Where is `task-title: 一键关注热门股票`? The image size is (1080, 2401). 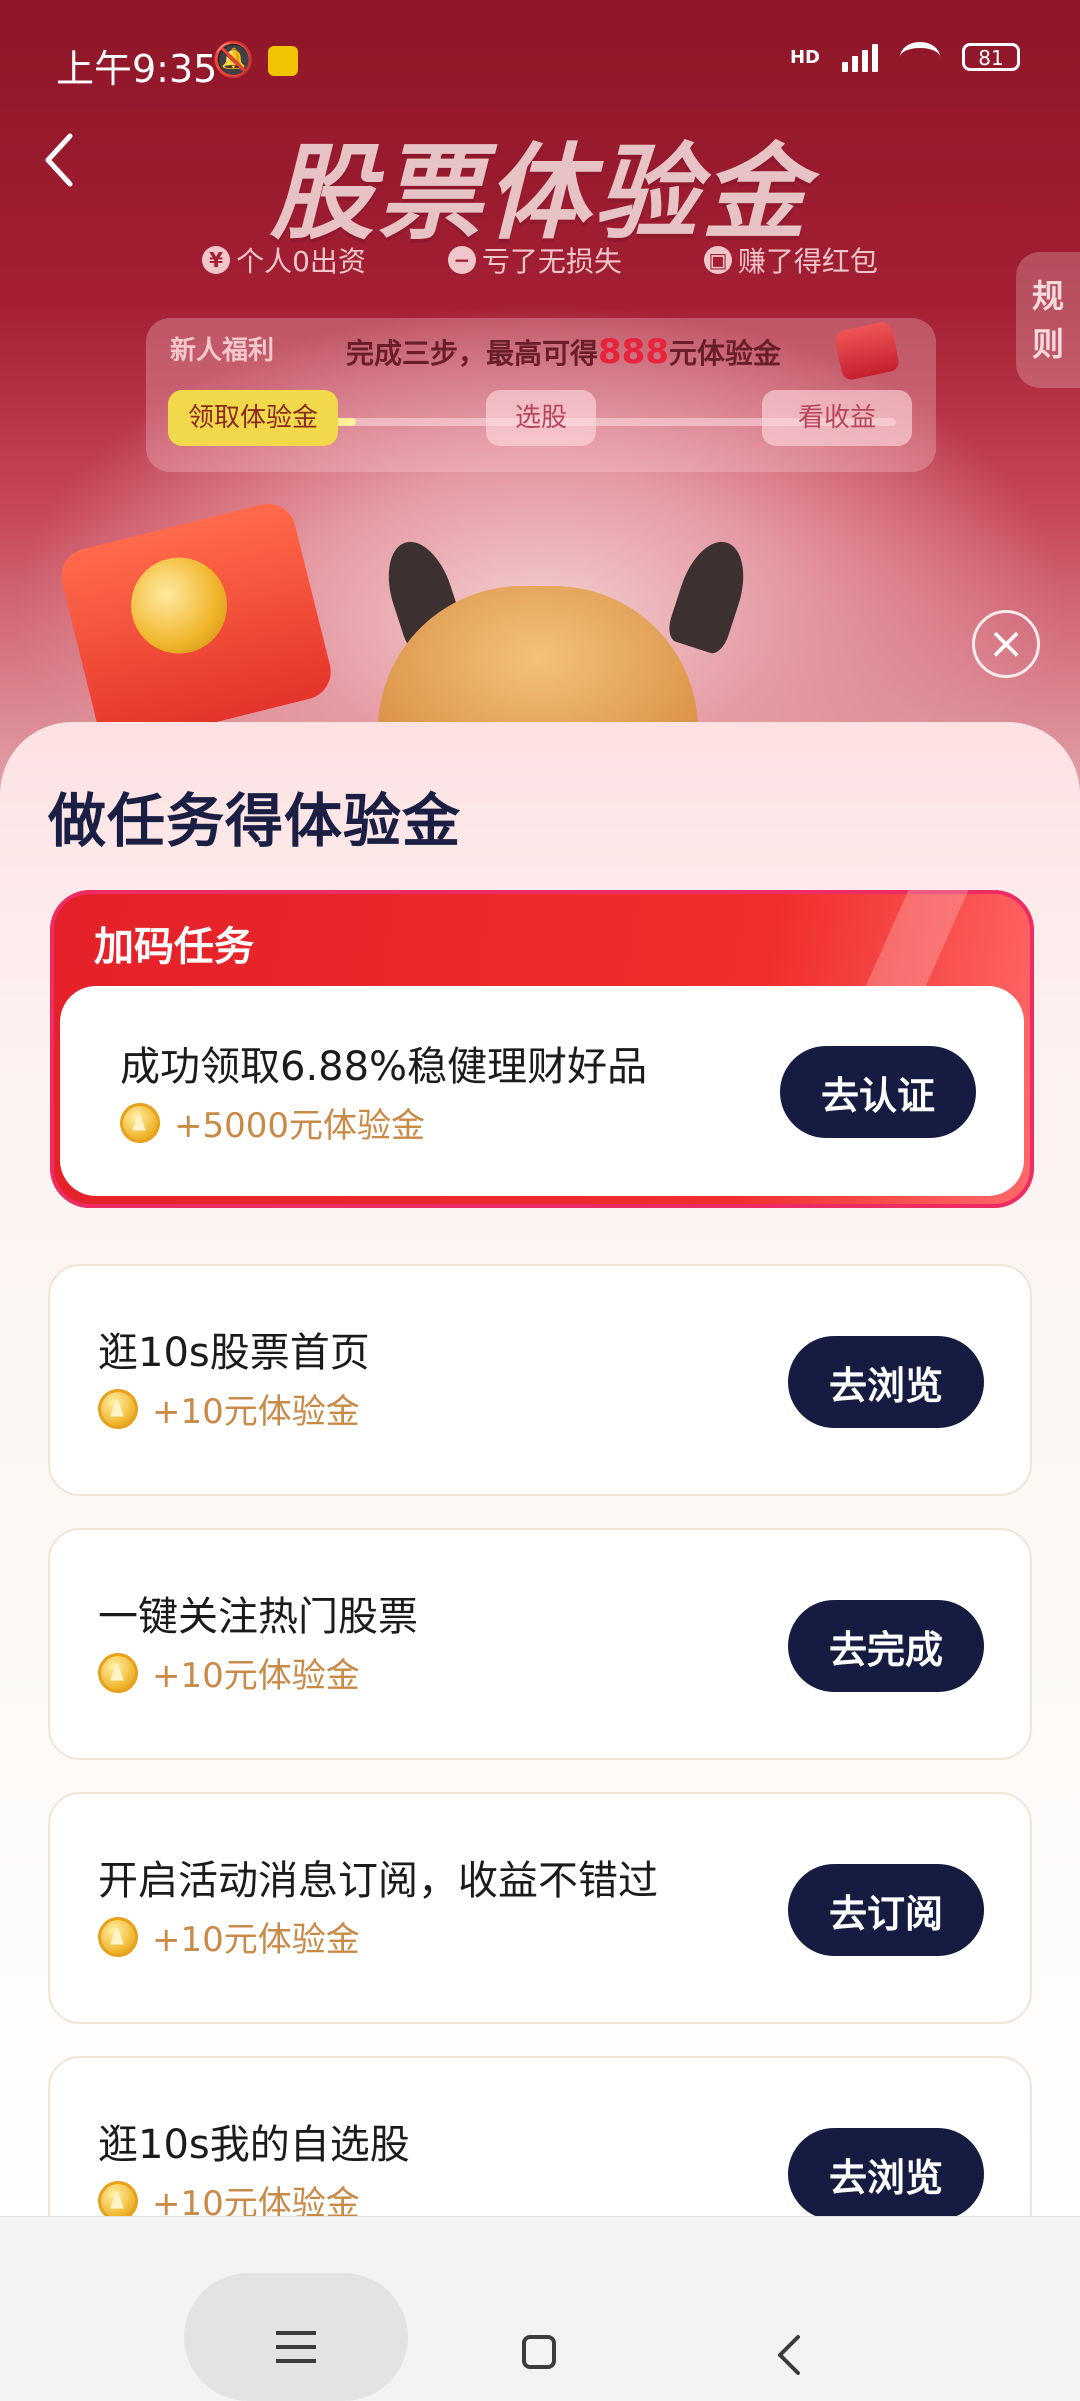
task-title: 一键关注热门股票 is located at coordinates (258, 1617).